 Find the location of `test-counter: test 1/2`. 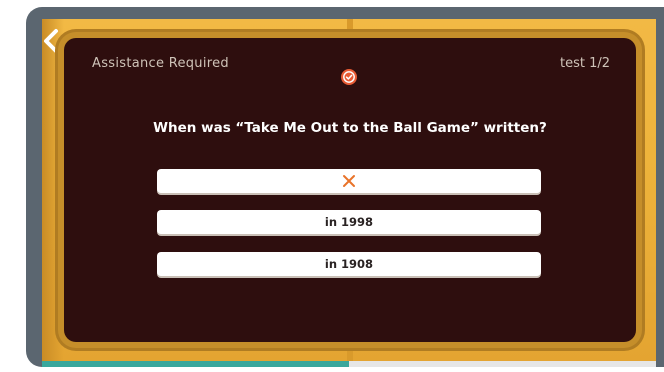

test-counter: test 1/2 is located at coordinates (584, 63).